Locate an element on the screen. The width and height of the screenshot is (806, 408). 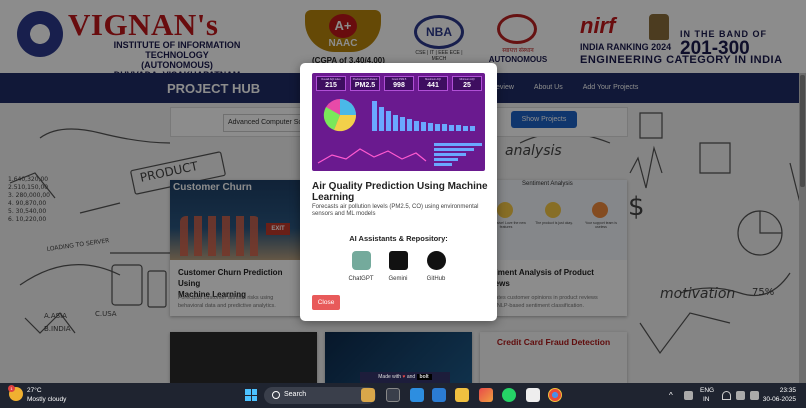
weather-notification-badge: 1 is located at coordinates (11, 388).